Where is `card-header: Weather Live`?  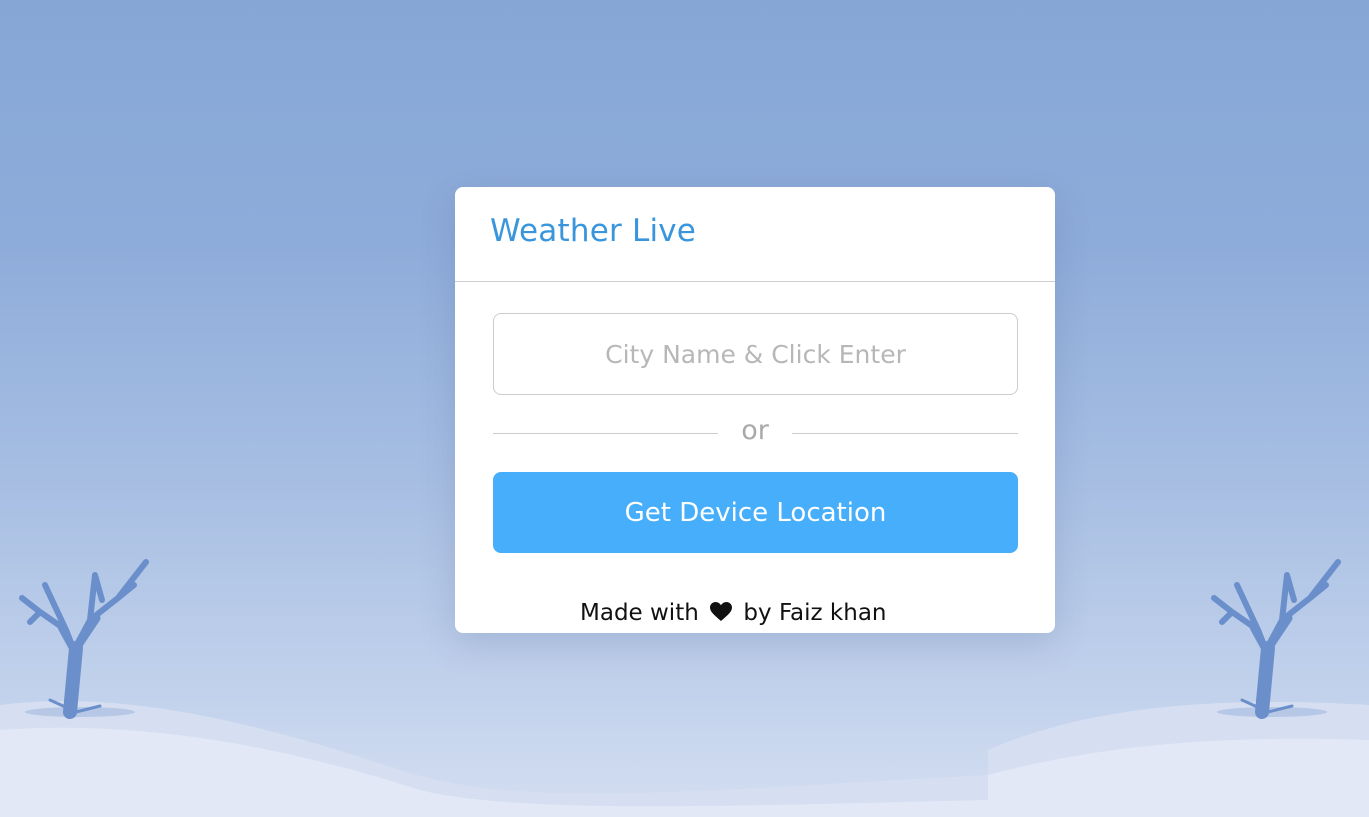 card-header: Weather Live is located at coordinates (755, 234).